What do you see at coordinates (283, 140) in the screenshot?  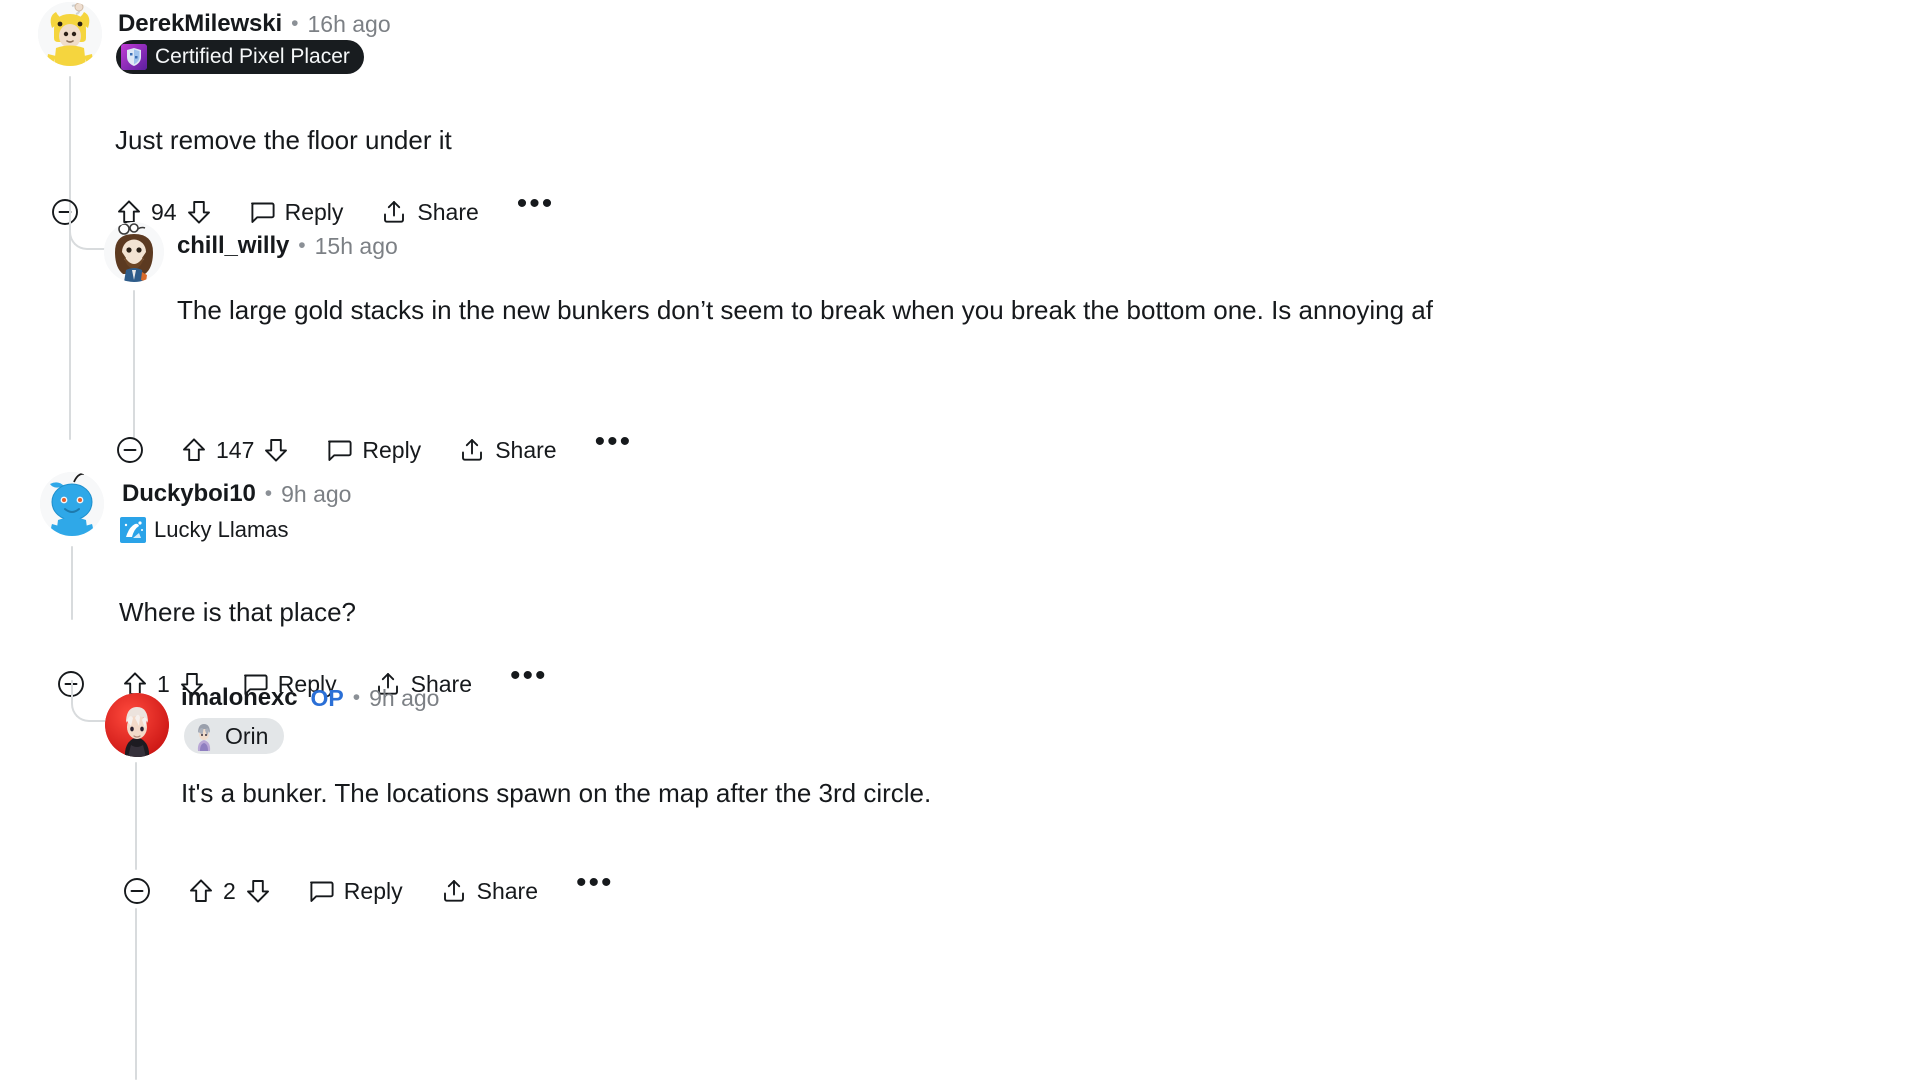 I see `comment-body: Just remove the floor under it` at bounding box center [283, 140].